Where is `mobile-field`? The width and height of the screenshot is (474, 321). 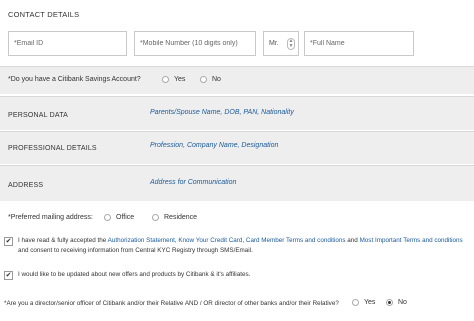
mobile-field is located at coordinates (195, 43).